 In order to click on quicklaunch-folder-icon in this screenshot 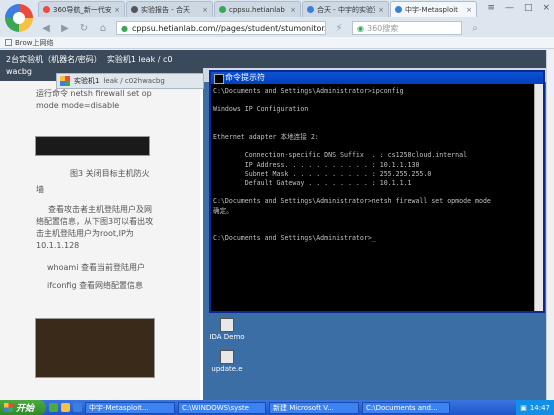, I will do `click(65, 407)`.